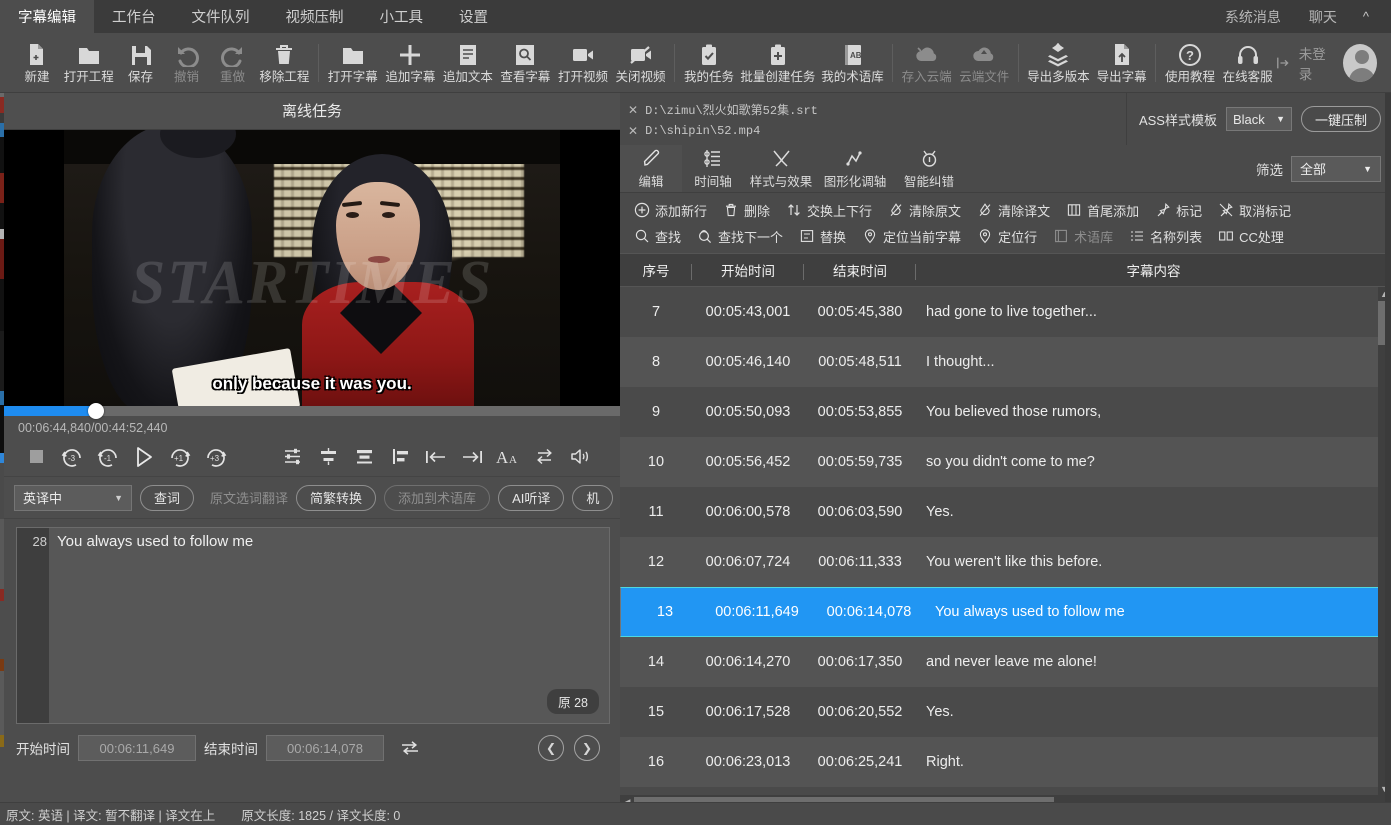 The width and height of the screenshot is (1391, 825). I want to click on ribbon-button-save-disk: 保存, so click(141, 63).